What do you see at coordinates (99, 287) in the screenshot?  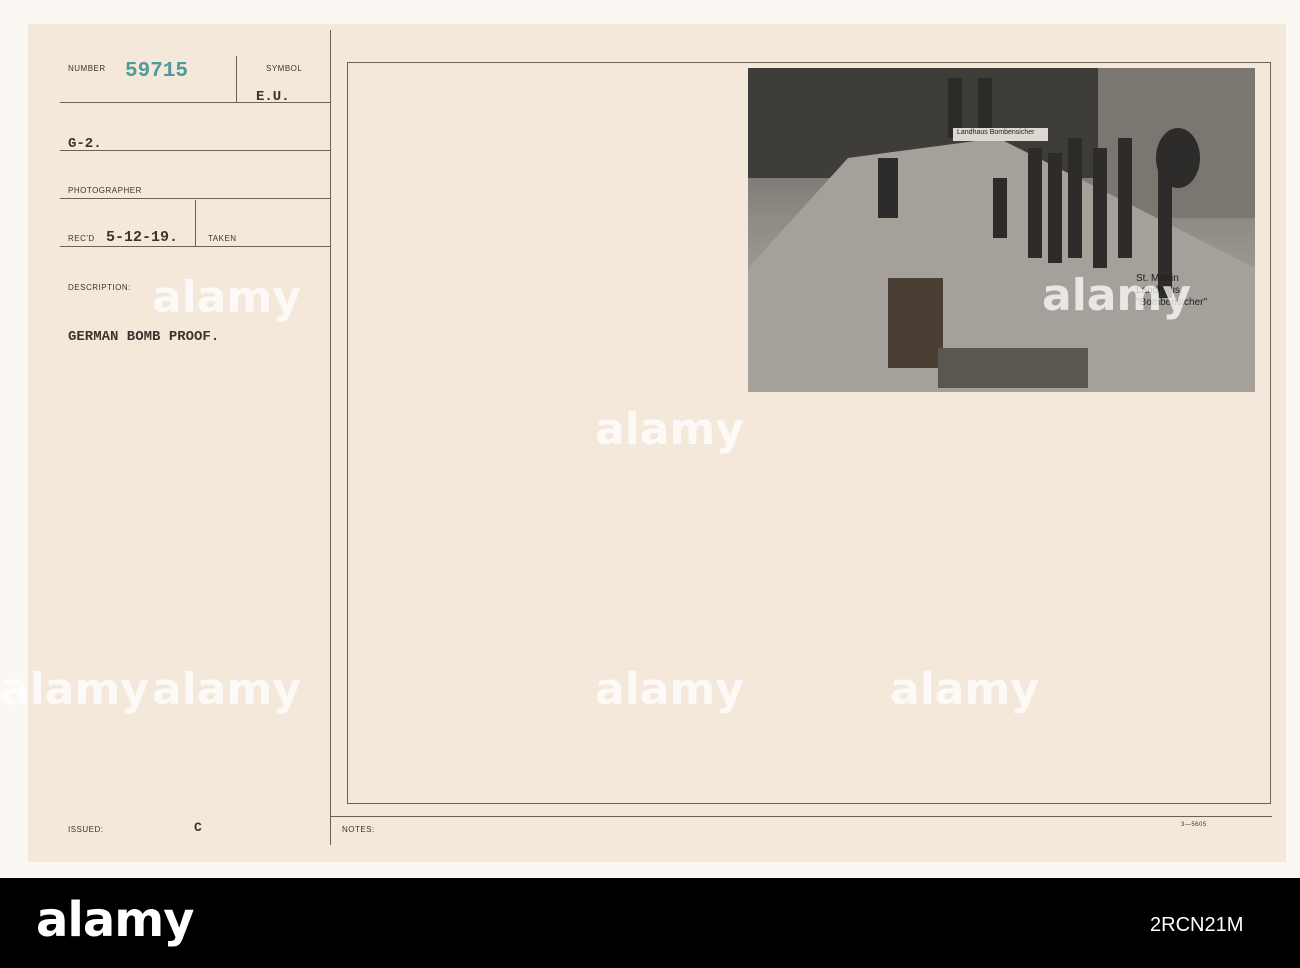 I see `description-label: DESCRIPTION:` at bounding box center [99, 287].